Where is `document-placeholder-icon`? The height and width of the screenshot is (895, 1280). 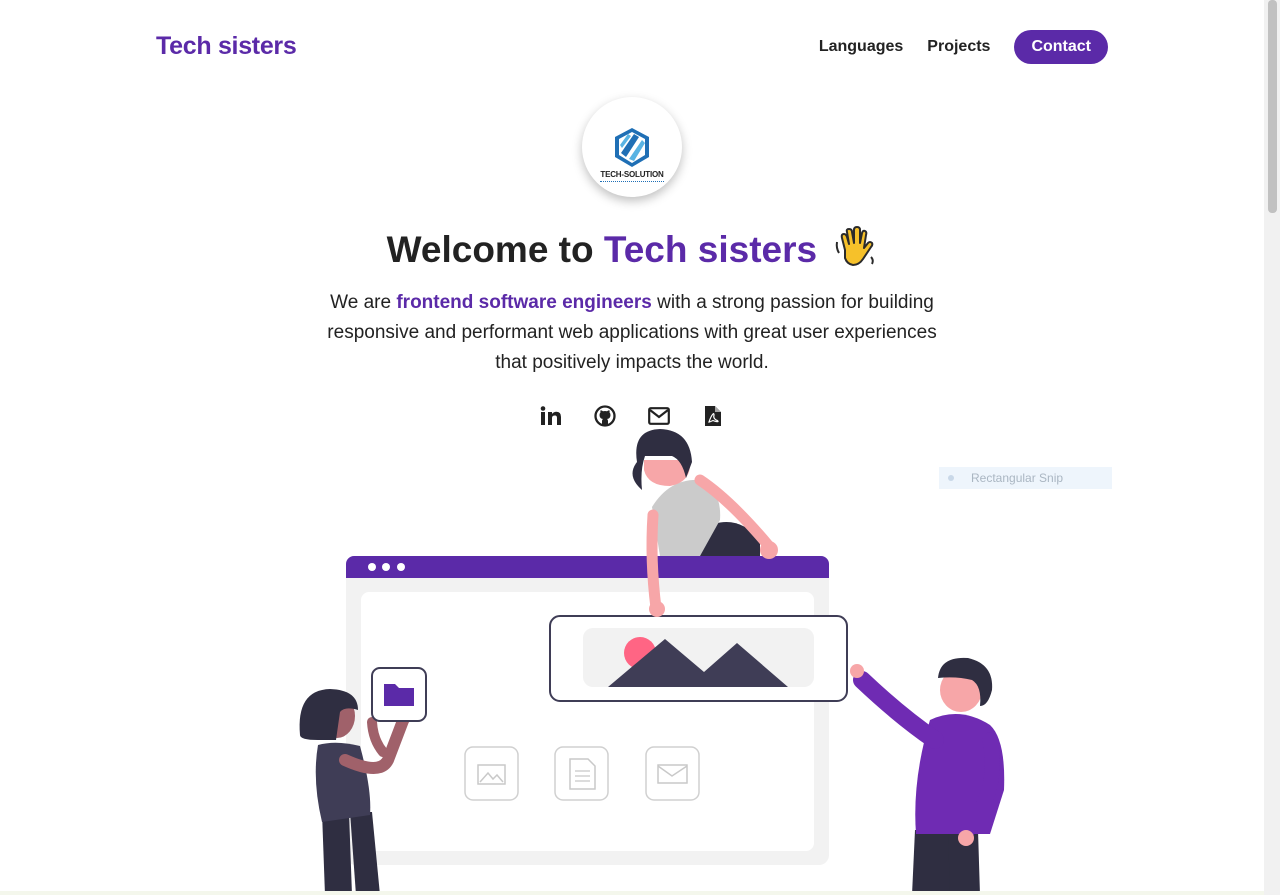 document-placeholder-icon is located at coordinates (581, 773).